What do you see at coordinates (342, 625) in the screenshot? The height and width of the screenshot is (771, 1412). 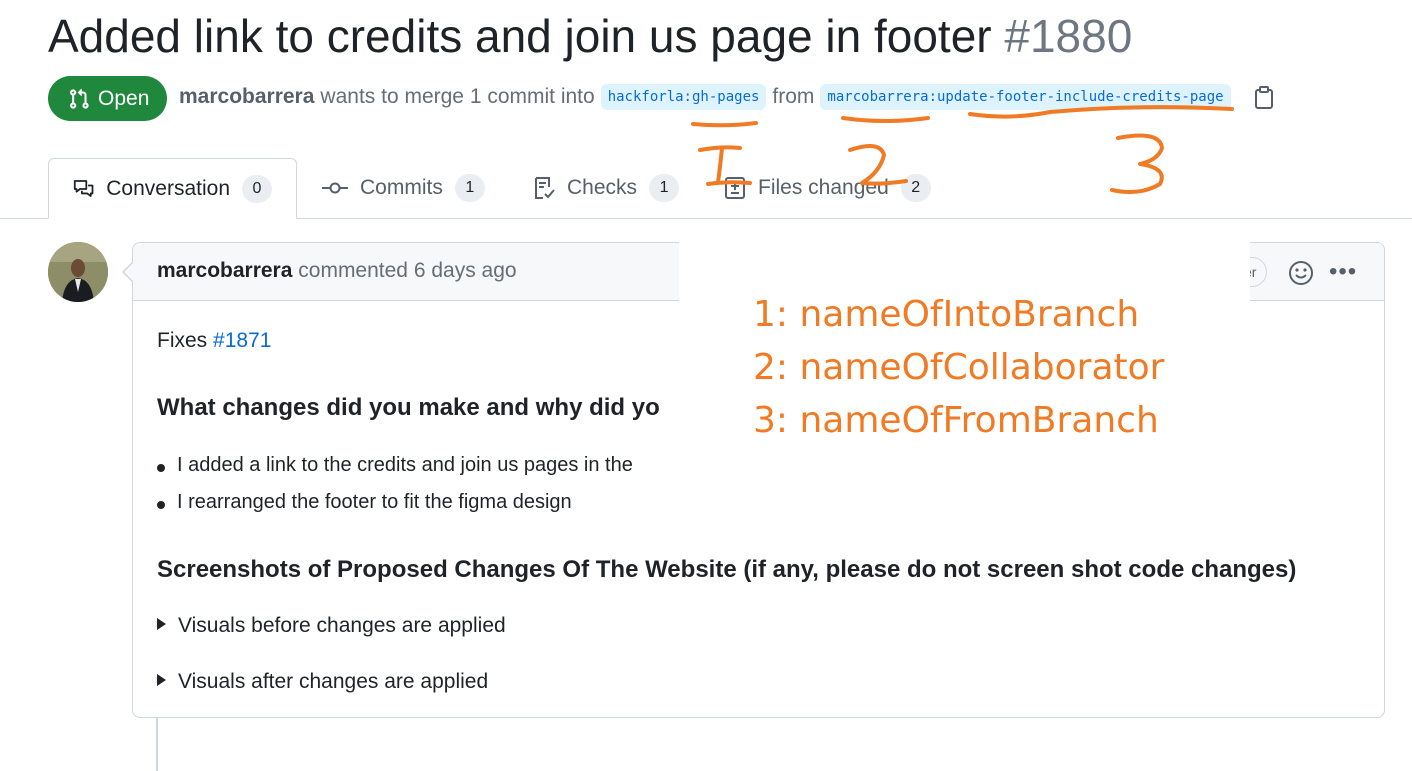 I see `details-label: Visuals before changes are applied` at bounding box center [342, 625].